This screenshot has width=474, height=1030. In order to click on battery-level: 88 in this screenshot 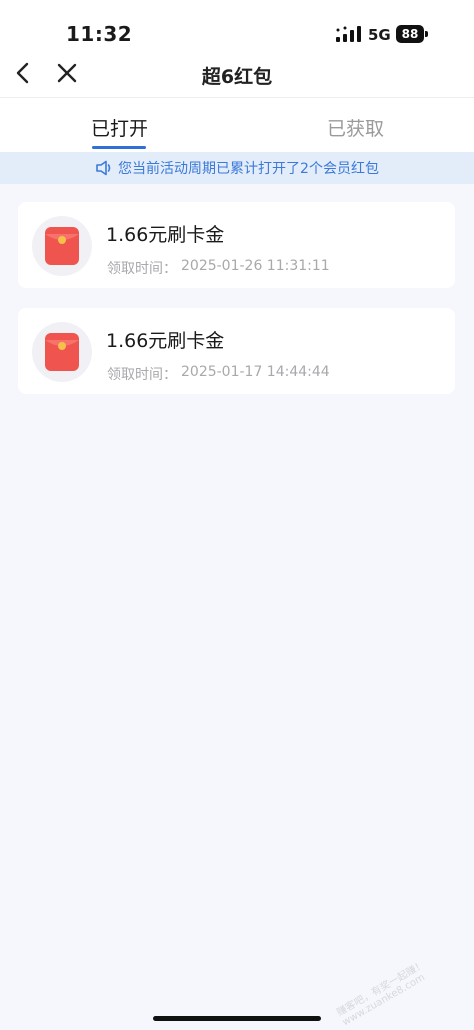, I will do `click(410, 34)`.